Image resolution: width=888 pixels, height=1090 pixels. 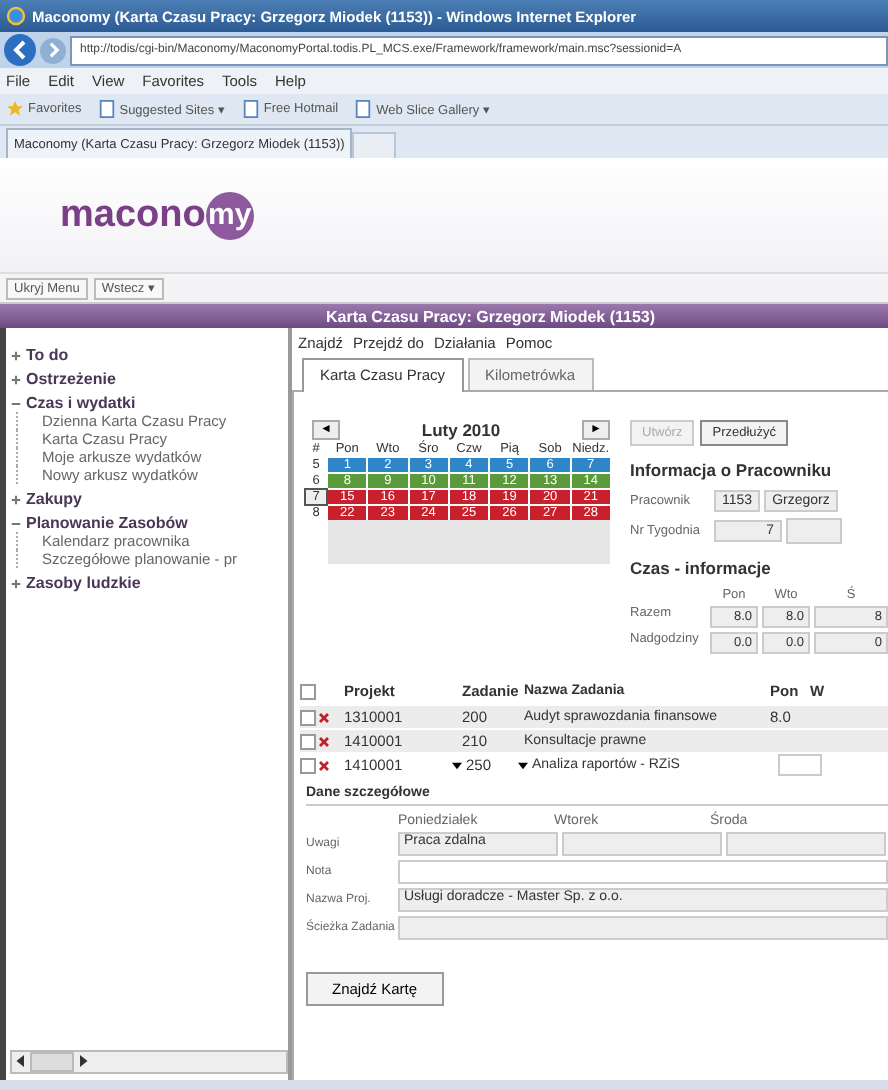 What do you see at coordinates (83, 583) in the screenshot?
I see `sidebar-group: Zasoby ludzkie` at bounding box center [83, 583].